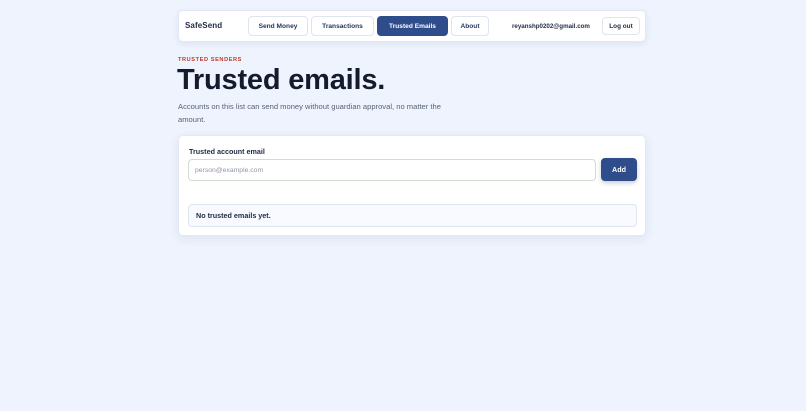 The image size is (806, 411). What do you see at coordinates (621, 26) in the screenshot?
I see `logout-button: Log out` at bounding box center [621, 26].